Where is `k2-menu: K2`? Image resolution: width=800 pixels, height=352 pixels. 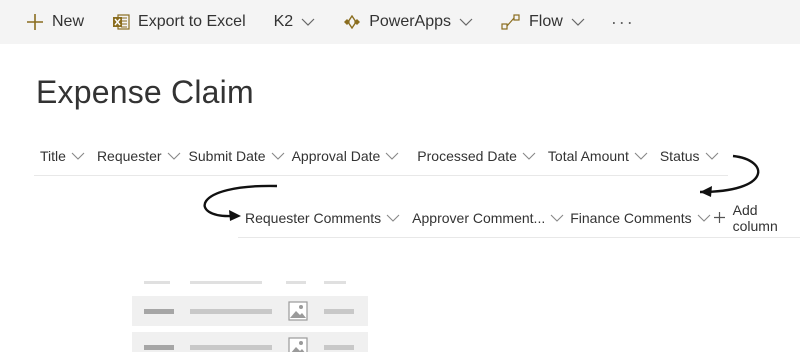 k2-menu: K2 is located at coordinates (295, 22).